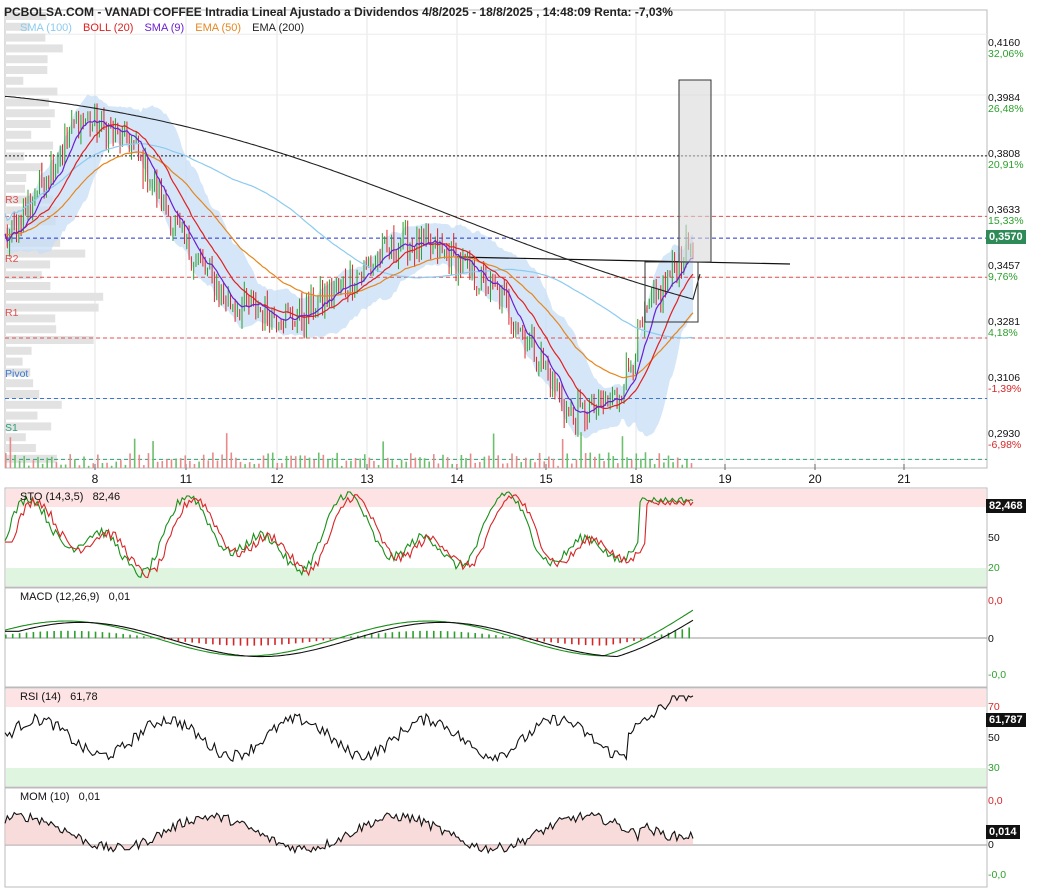 The image size is (1041, 892). What do you see at coordinates (1006, 165) in the screenshot?
I see `pct-tick: 20,91%` at bounding box center [1006, 165].